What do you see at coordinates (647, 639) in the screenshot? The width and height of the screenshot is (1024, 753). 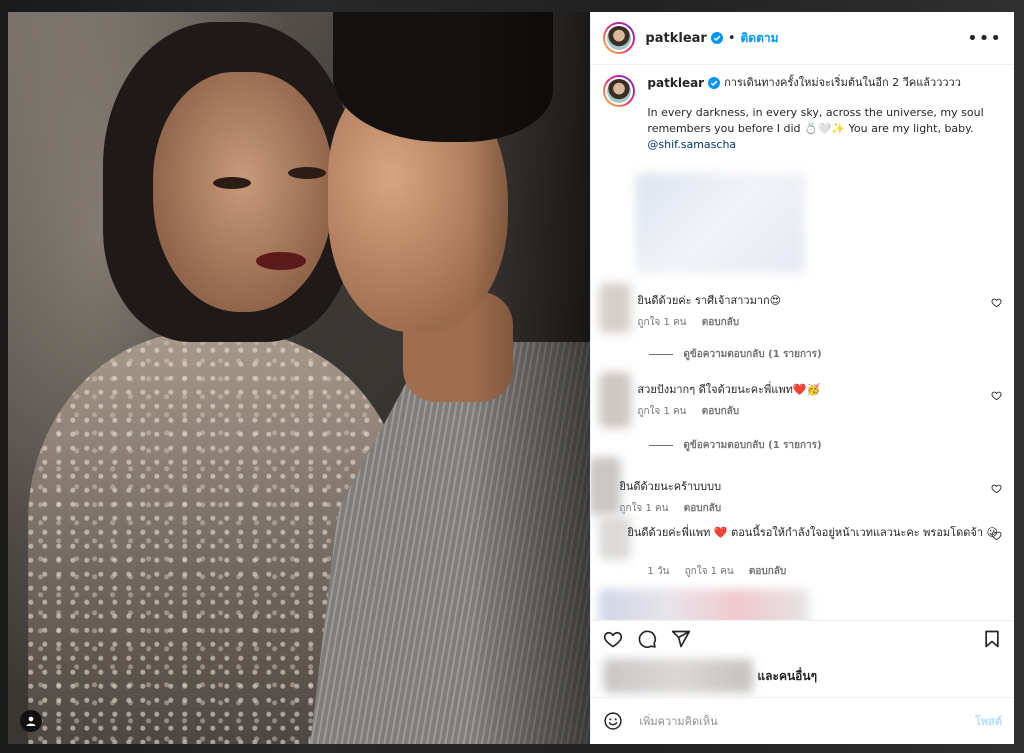 I see `comment-bubble-icon` at bounding box center [647, 639].